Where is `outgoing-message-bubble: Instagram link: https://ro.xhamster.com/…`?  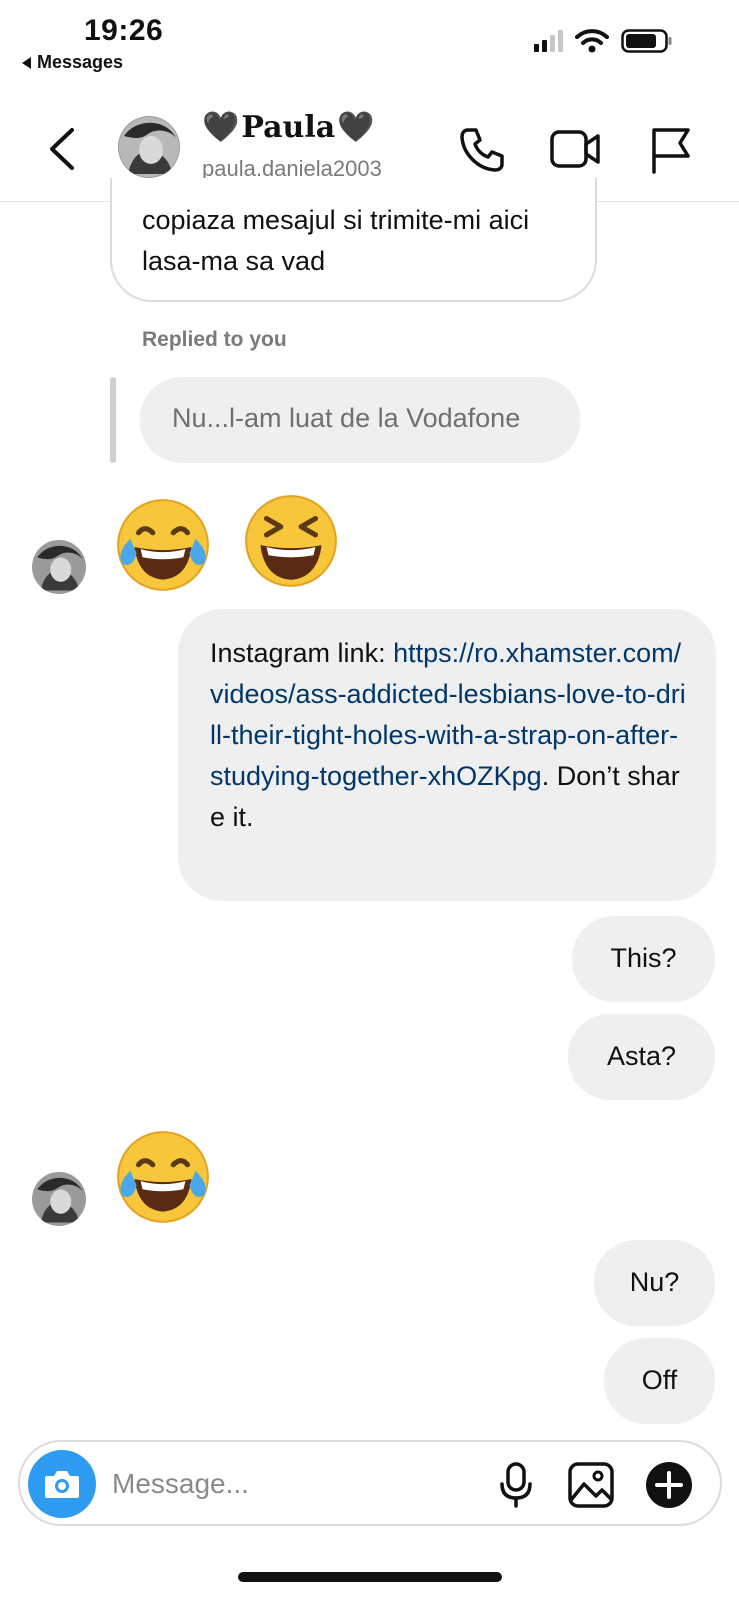
outgoing-message-bubble: Instagram link: https://ro.xhamster.com/… is located at coordinates (447, 755).